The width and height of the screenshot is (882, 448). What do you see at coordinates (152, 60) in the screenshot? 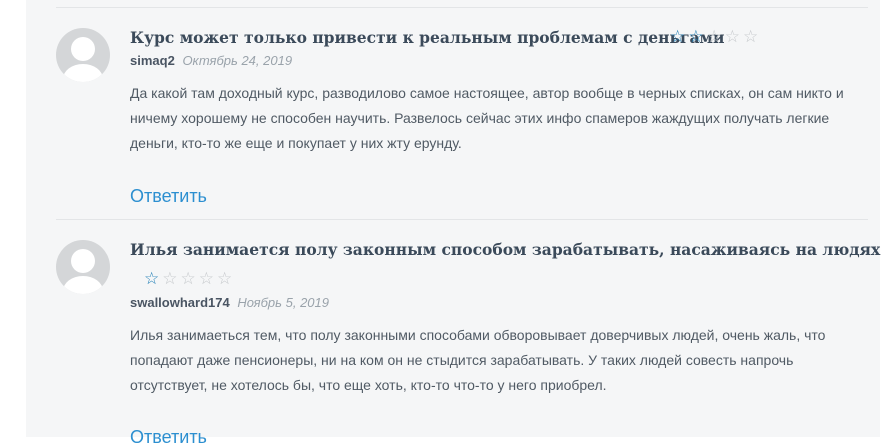
I see `comment-author: simaq2` at bounding box center [152, 60].